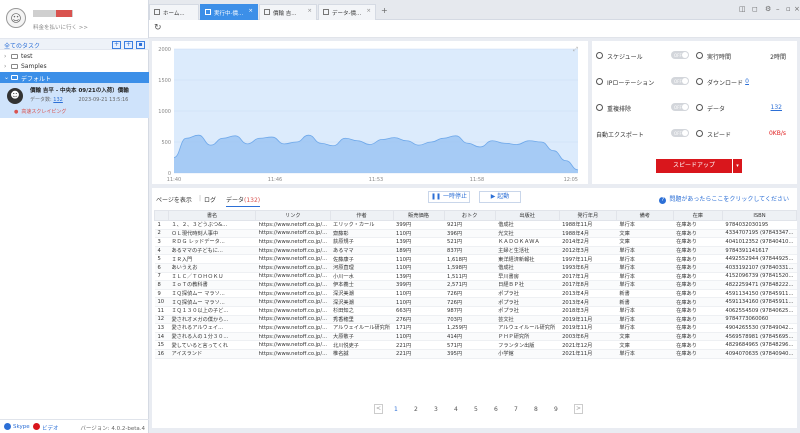 The width and height of the screenshot is (800, 433). What do you see at coordinates (161, 215) in the screenshot?
I see `column-header` at bounding box center [161, 215].